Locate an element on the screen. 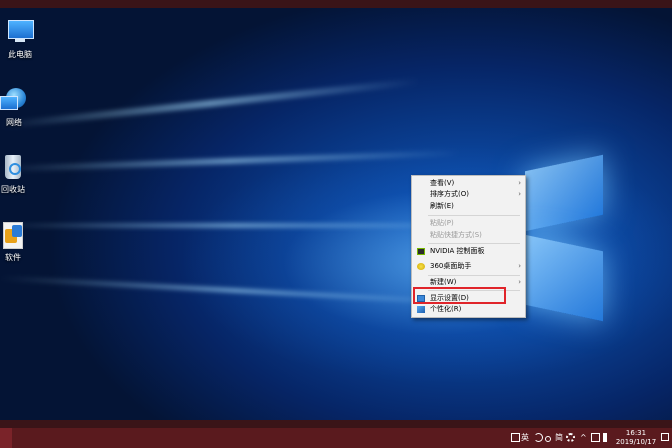 Image resolution: width=672 pixels, height=448 pixels. menu-item-label: 刷新(E) is located at coordinates (442, 206).